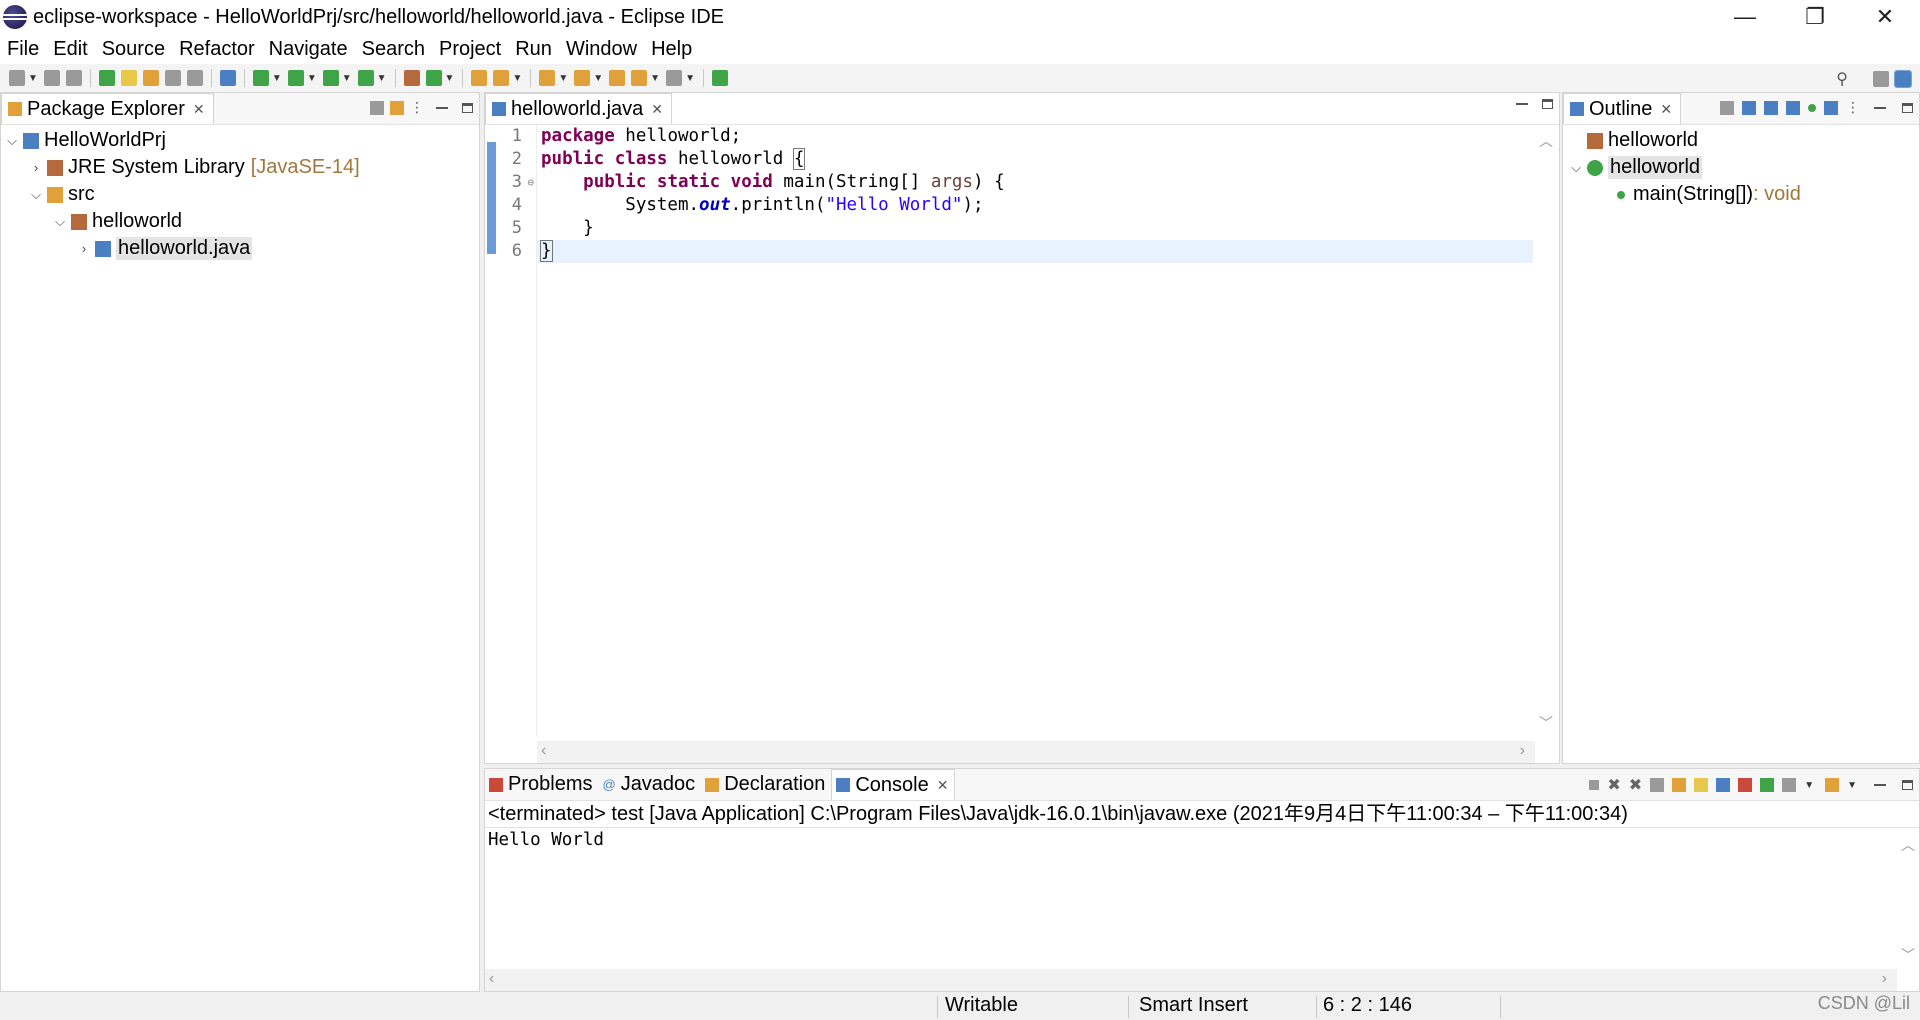 The height and width of the screenshot is (1020, 1920). What do you see at coordinates (1903, 79) in the screenshot?
I see `java-perspective-icon` at bounding box center [1903, 79].